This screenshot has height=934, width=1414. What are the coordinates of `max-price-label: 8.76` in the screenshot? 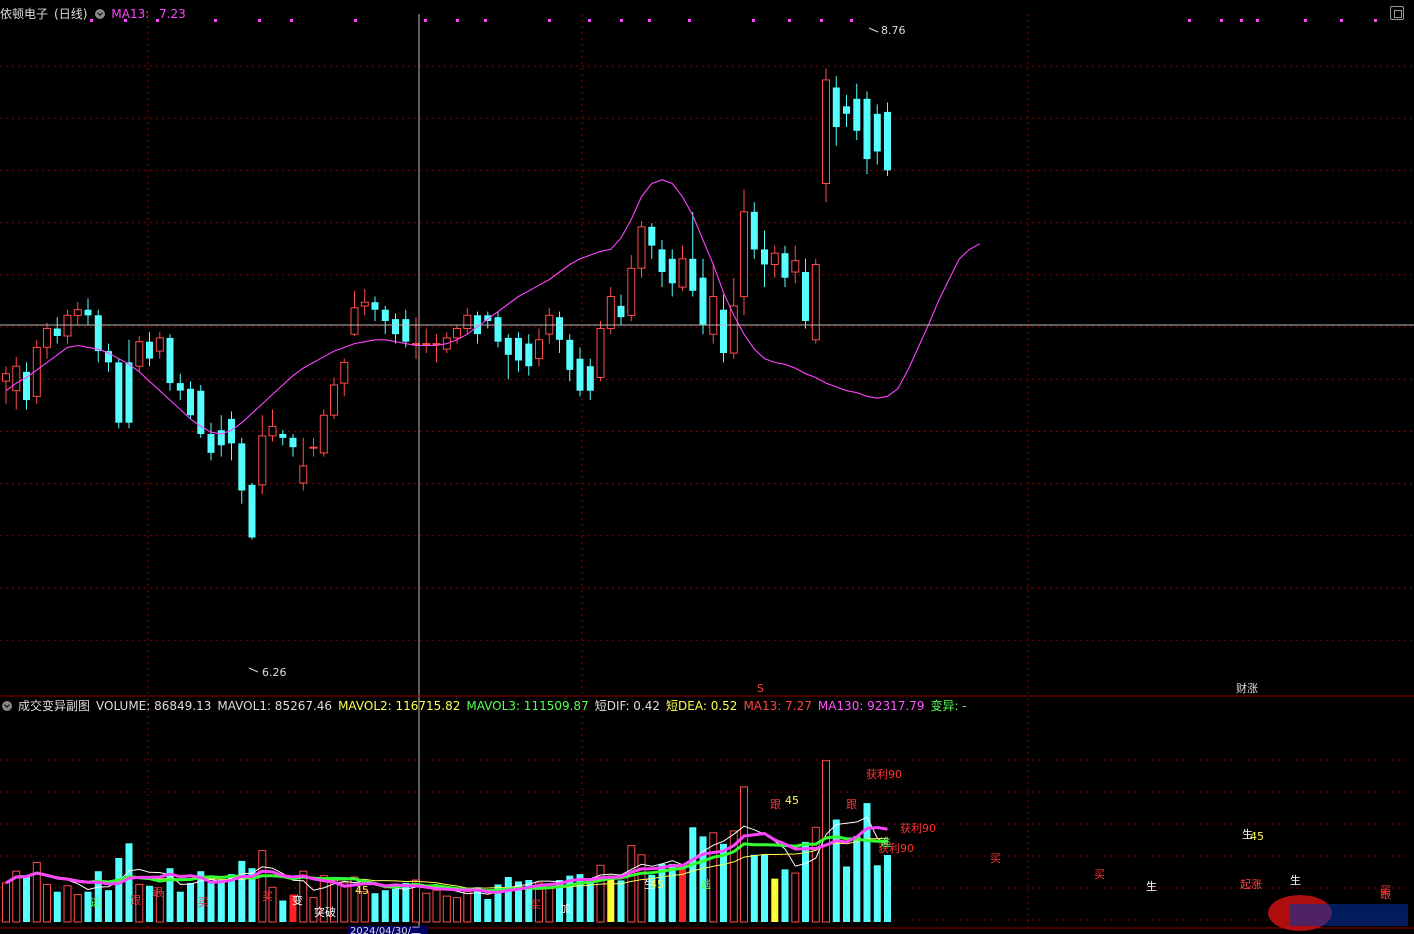 It's located at (893, 30).